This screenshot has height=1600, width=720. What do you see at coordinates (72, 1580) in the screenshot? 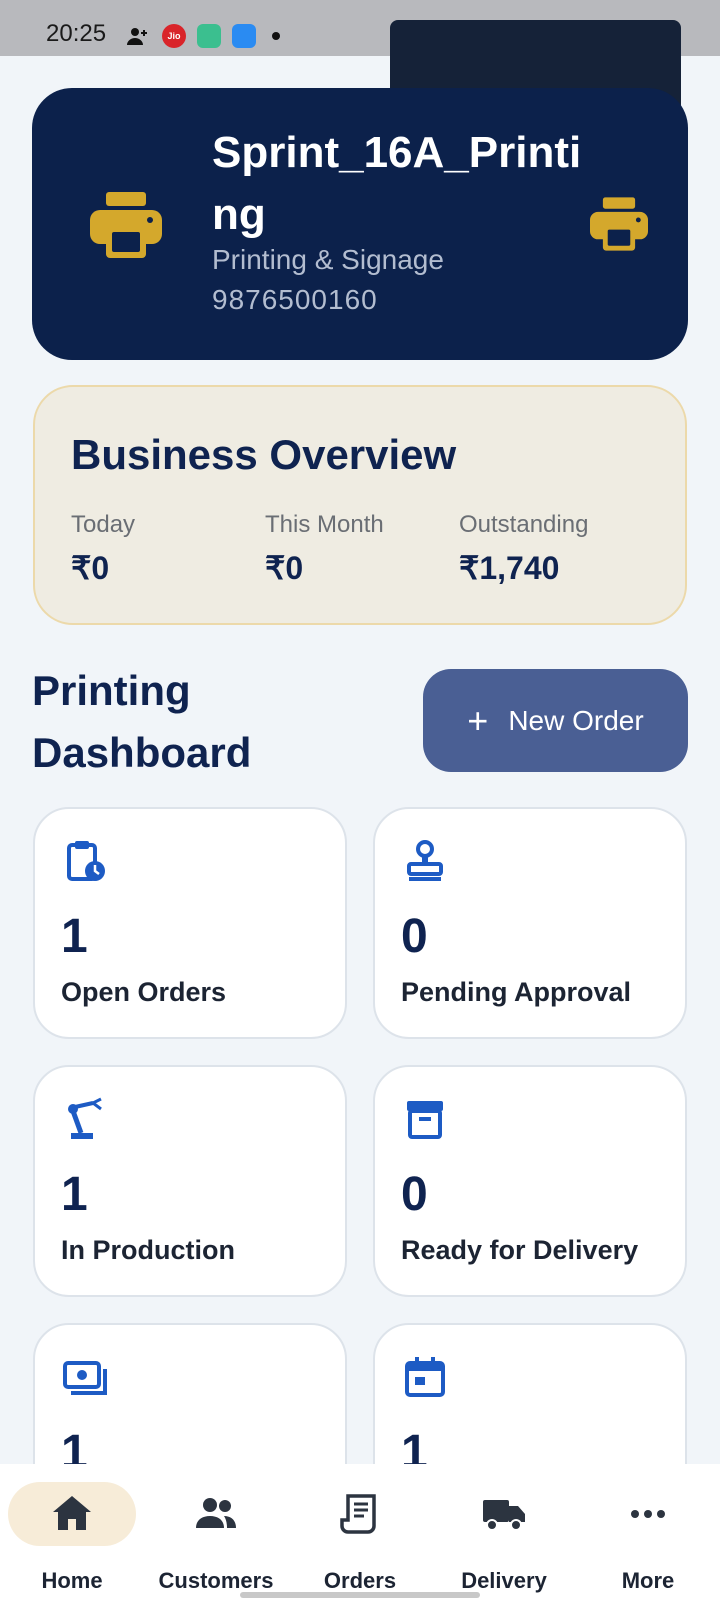
I see `nav-label: Home` at bounding box center [72, 1580].